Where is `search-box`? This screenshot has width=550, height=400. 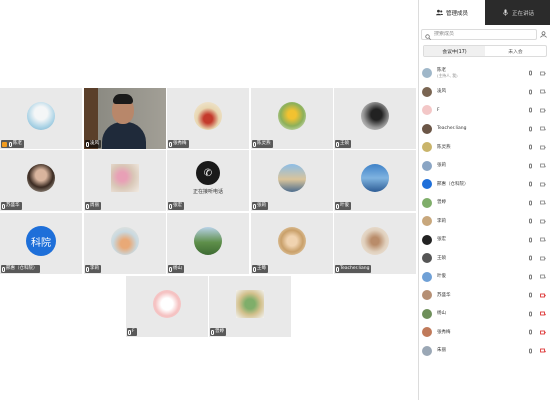
search-box is located at coordinates (479, 34).